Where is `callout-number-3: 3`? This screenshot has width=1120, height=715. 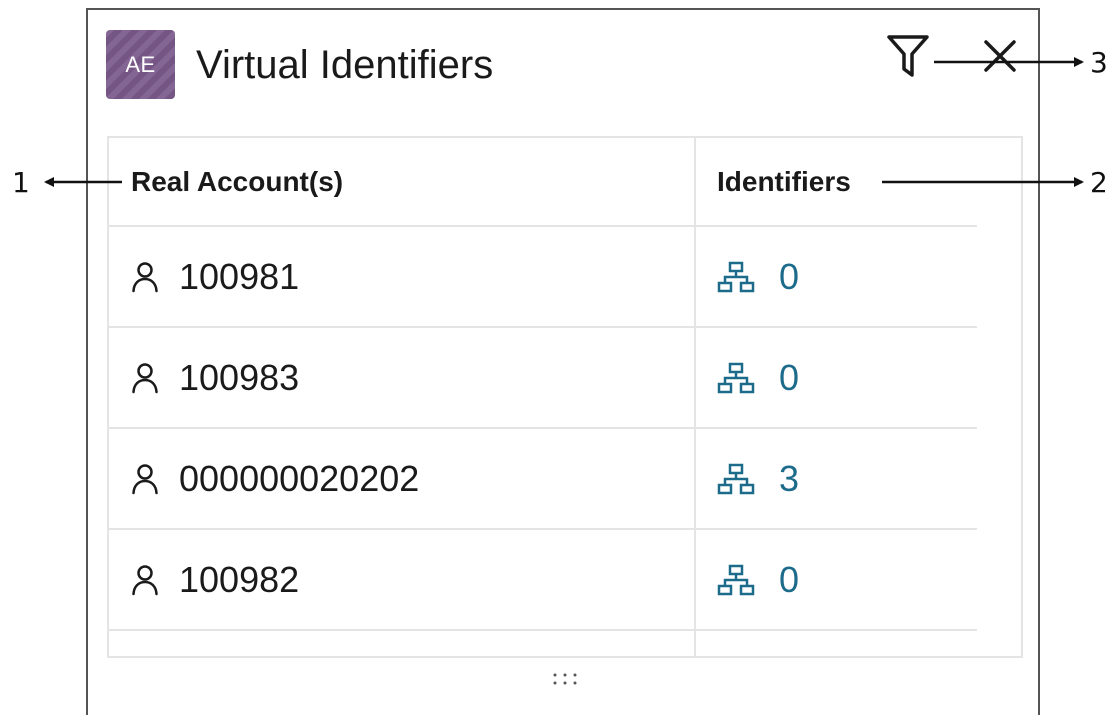 callout-number-3: 3 is located at coordinates (1099, 62).